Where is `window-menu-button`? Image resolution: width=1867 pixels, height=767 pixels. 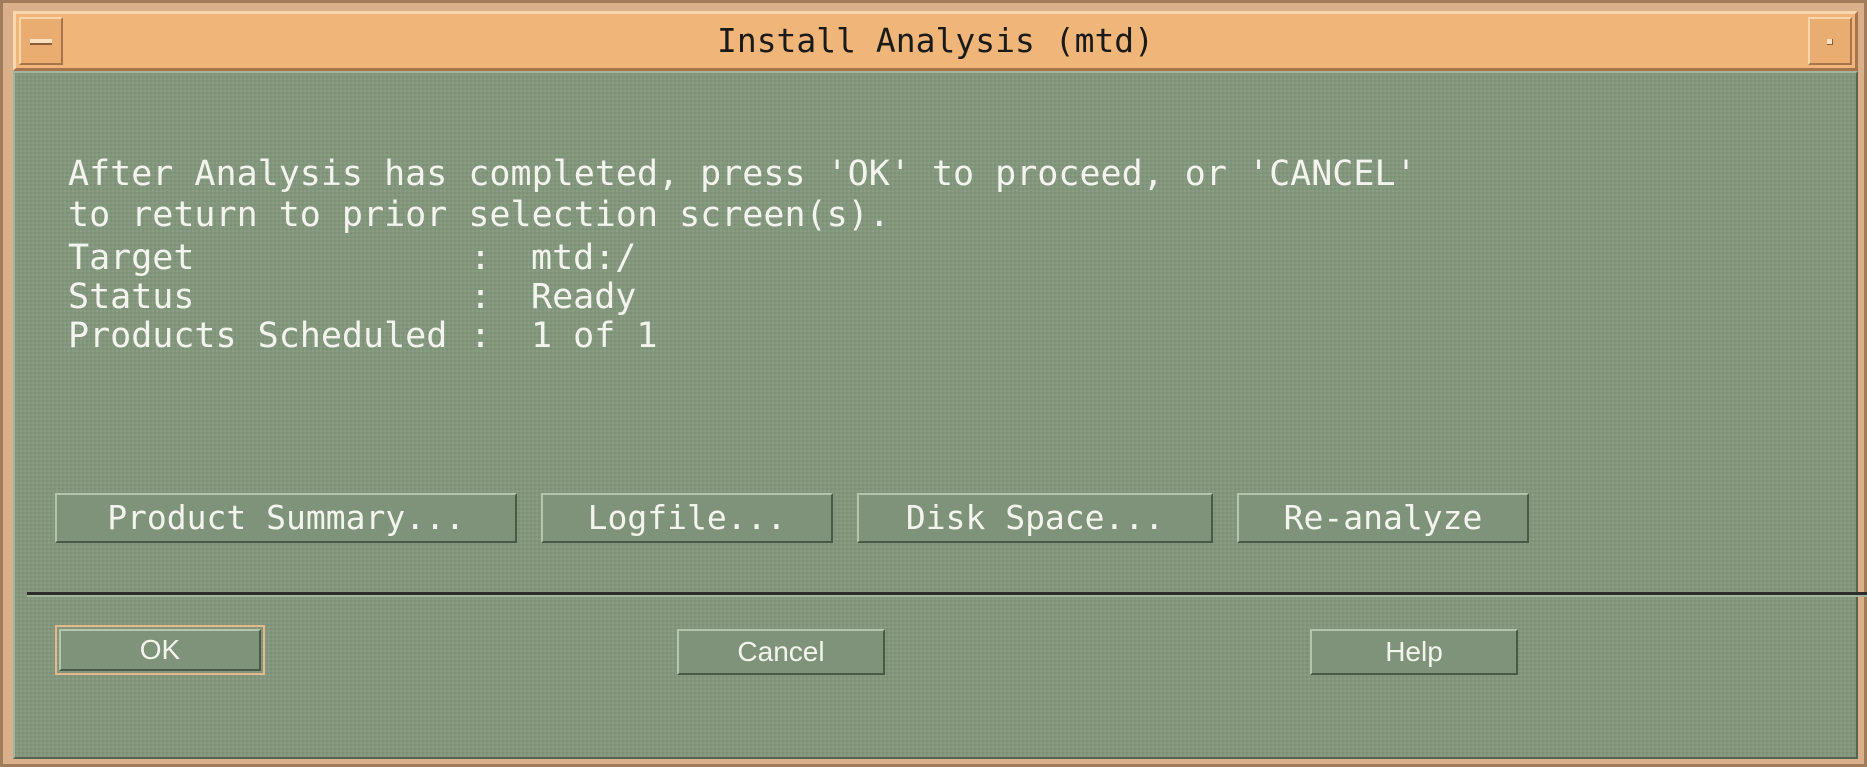 window-menu-button is located at coordinates (41, 41).